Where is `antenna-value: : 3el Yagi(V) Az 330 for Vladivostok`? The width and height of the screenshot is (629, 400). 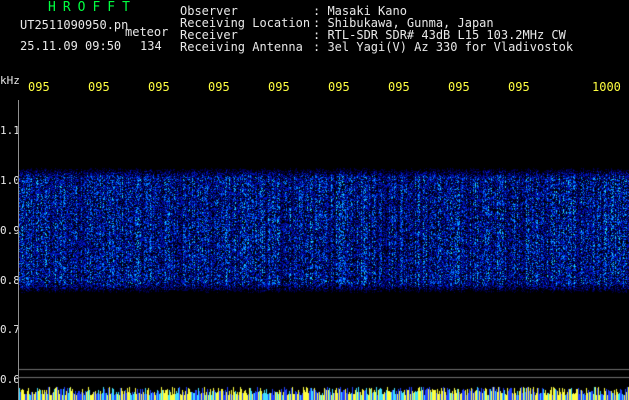
antenna-value: : 3el Yagi(V) Az 330 for Vladivostok is located at coordinates (443, 47).